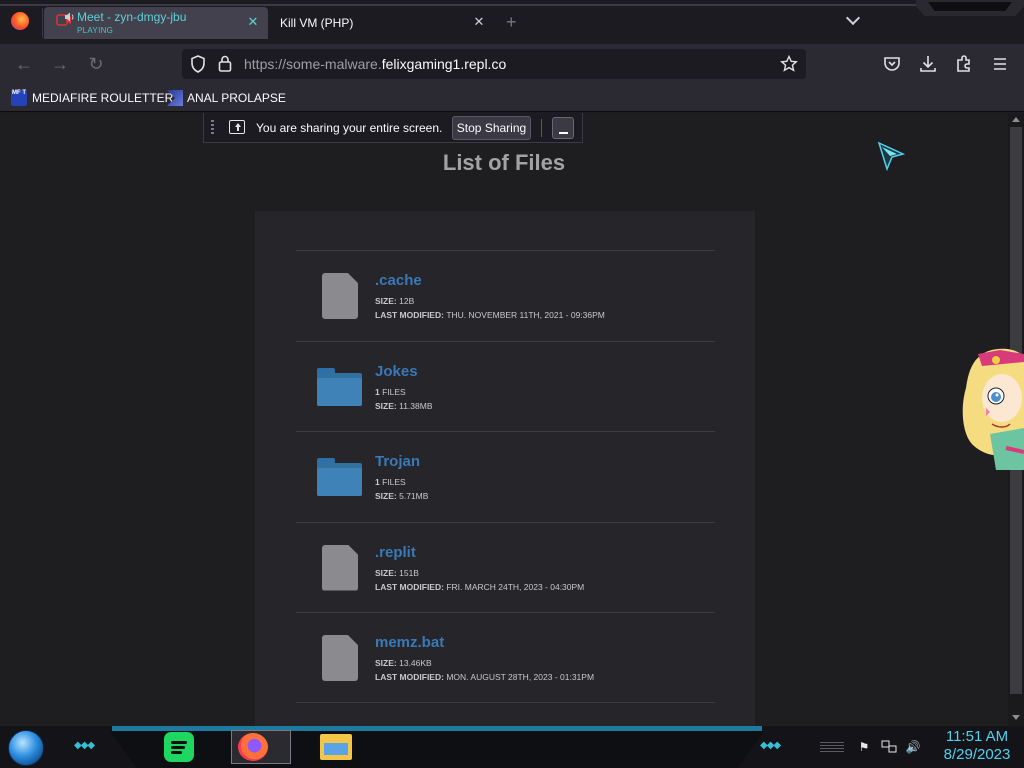 Image resolution: width=1024 pixels, height=768 pixels. What do you see at coordinates (404, 405) in the screenshot?
I see `folder-size: SIZE: 11.38MB` at bounding box center [404, 405].